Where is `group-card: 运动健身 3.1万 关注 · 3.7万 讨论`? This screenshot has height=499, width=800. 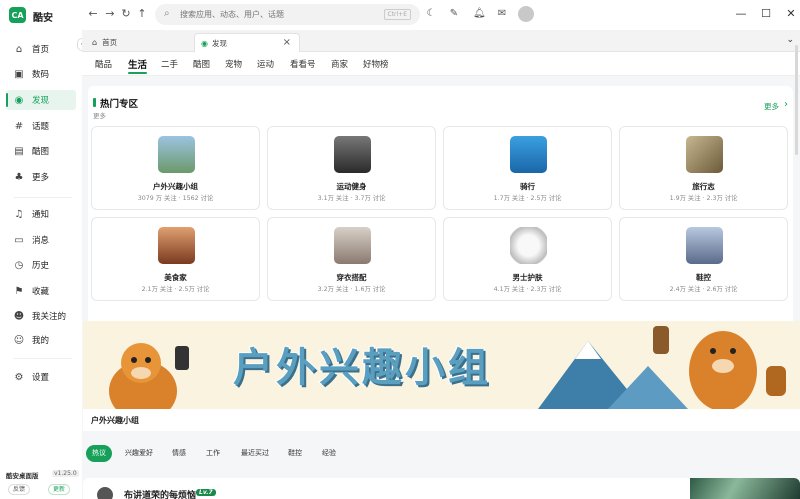 group-card: 运动健身 3.1万 关注 · 3.7万 讨论 is located at coordinates (351, 168).